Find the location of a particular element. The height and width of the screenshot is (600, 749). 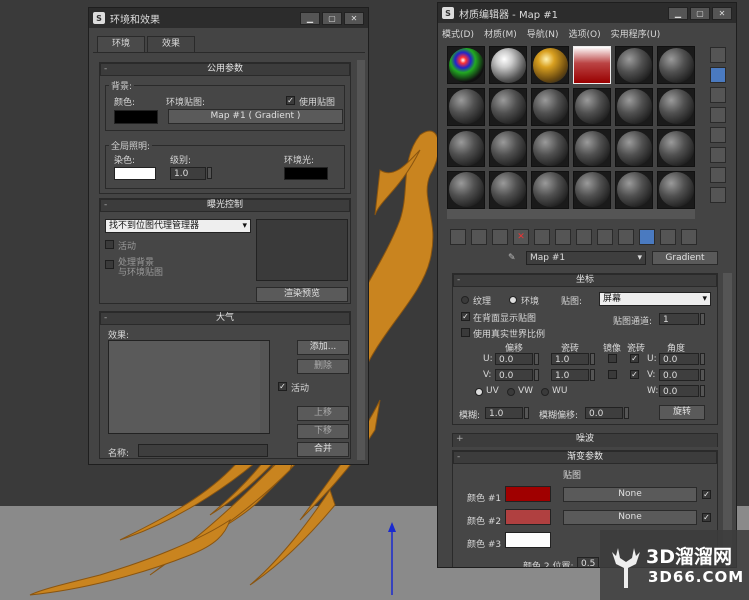

color3-swatch is located at coordinates (528, 540).